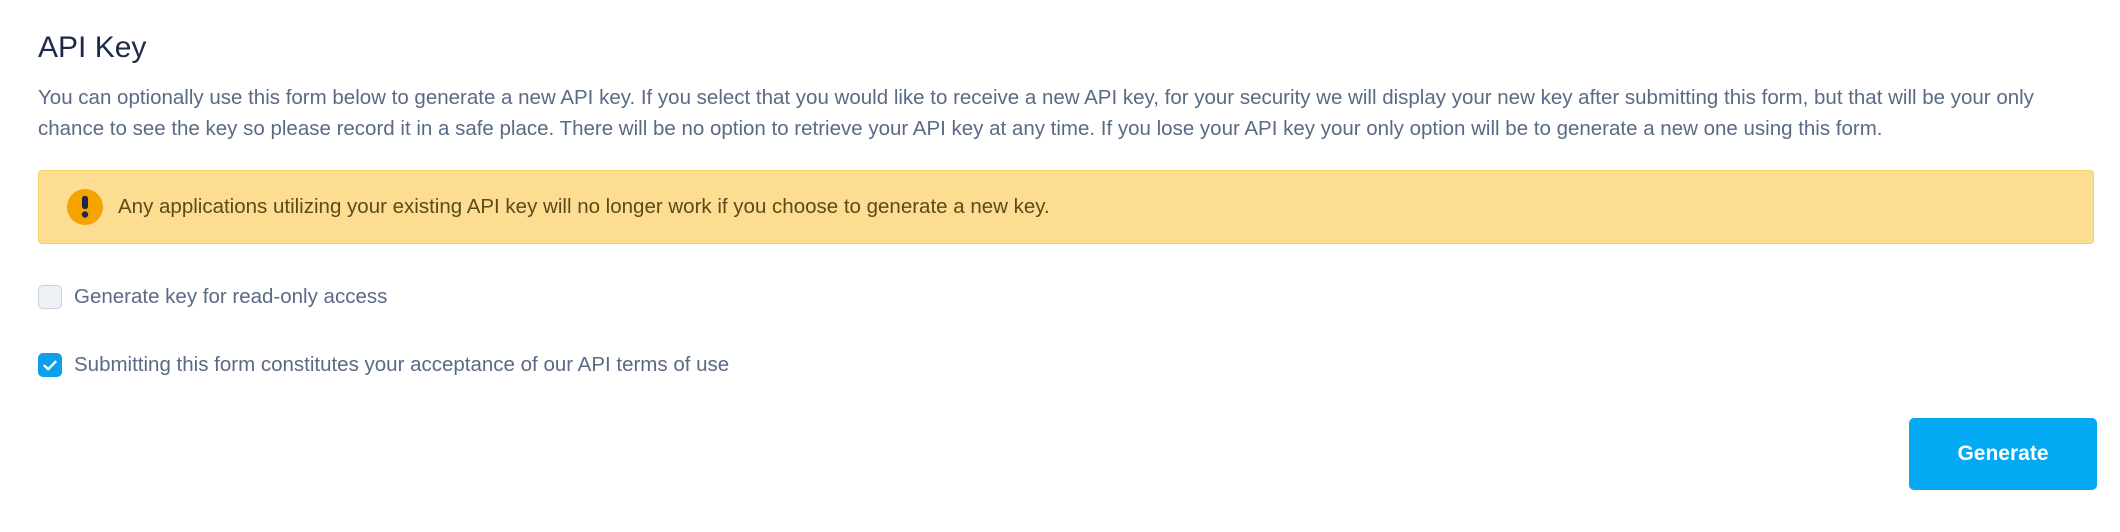 Image resolution: width=2120 pixels, height=532 pixels. I want to click on read-only-label: Generate key for read-only access, so click(231, 296).